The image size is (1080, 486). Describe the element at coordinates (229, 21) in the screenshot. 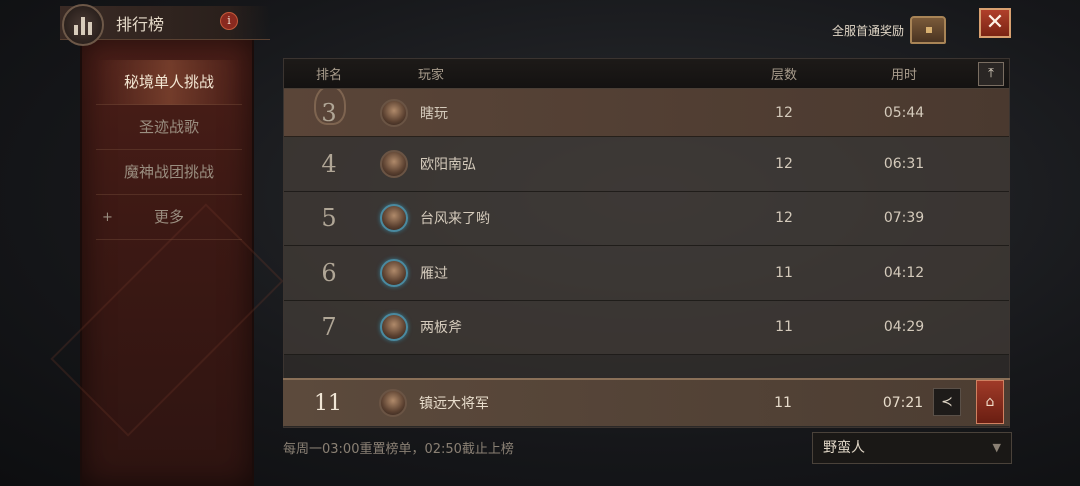

I see `info-icon: i` at that location.